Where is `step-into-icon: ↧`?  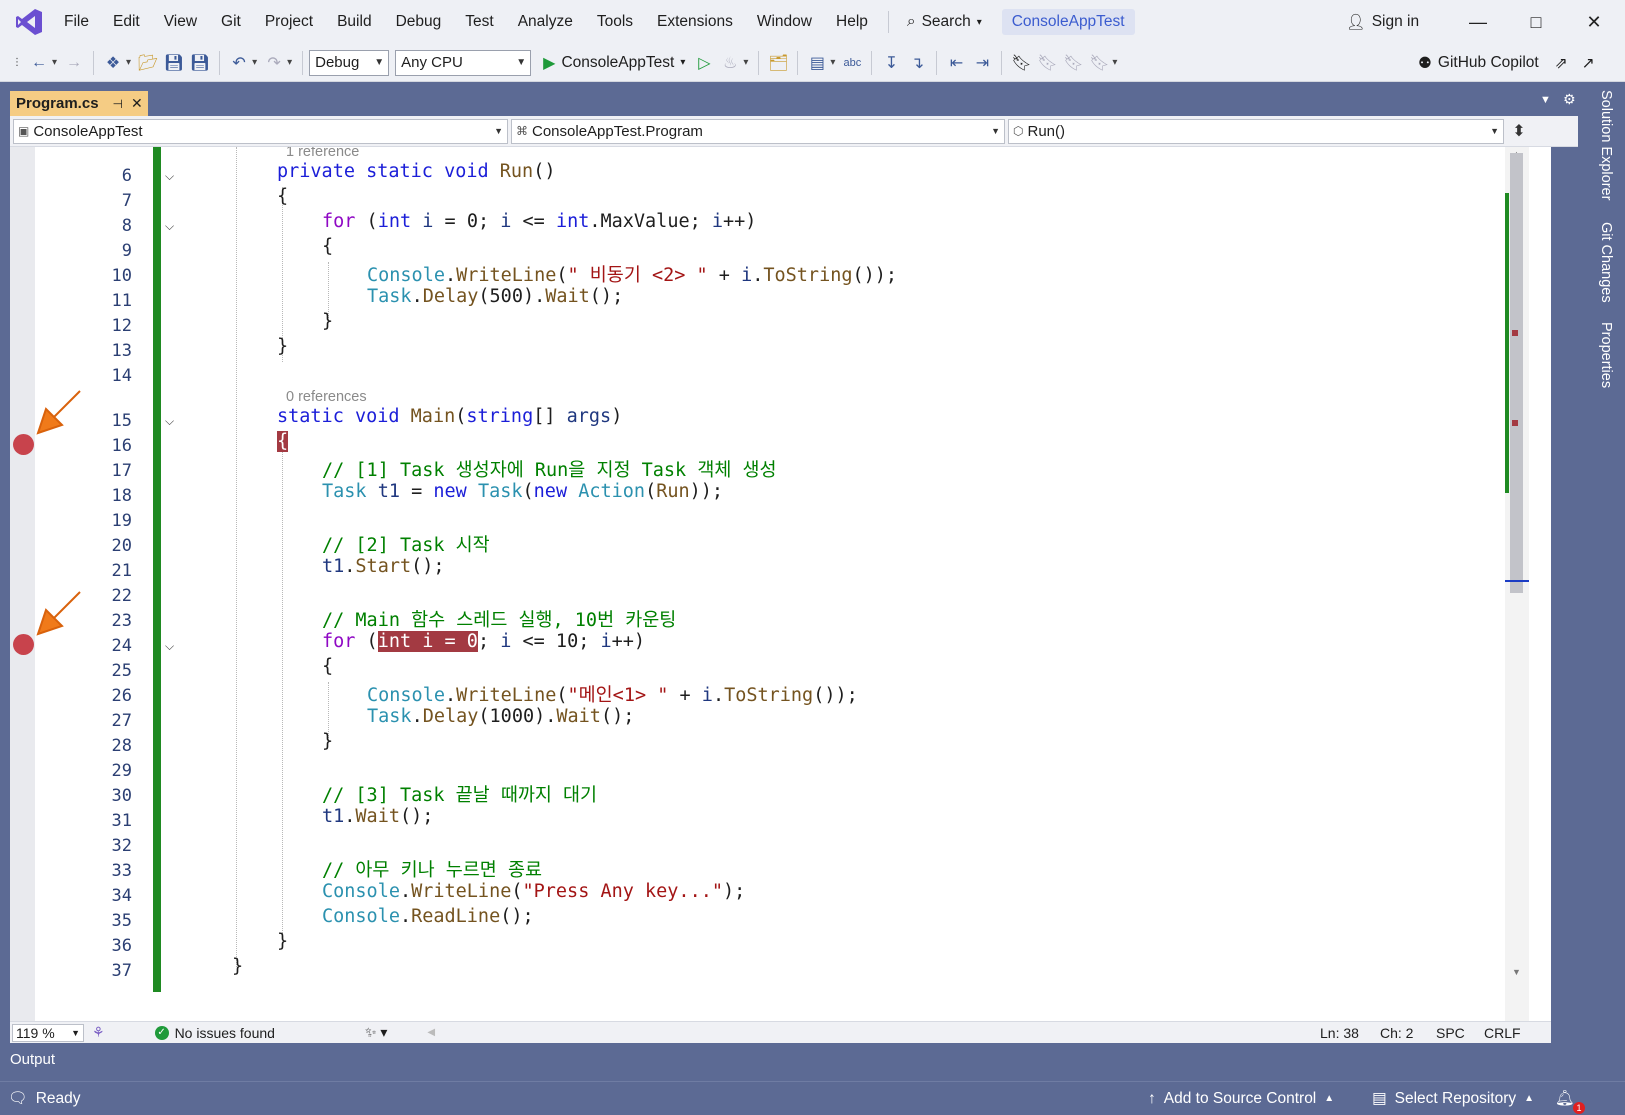 step-into-icon: ↧ is located at coordinates (891, 63).